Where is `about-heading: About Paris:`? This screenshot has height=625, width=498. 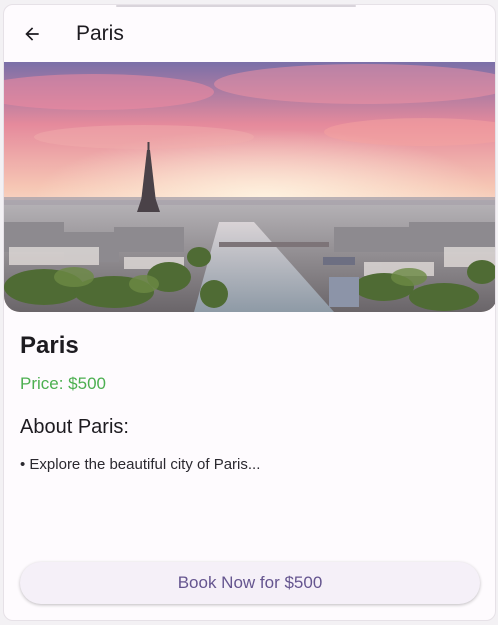
about-heading: About Paris: is located at coordinates (74, 427).